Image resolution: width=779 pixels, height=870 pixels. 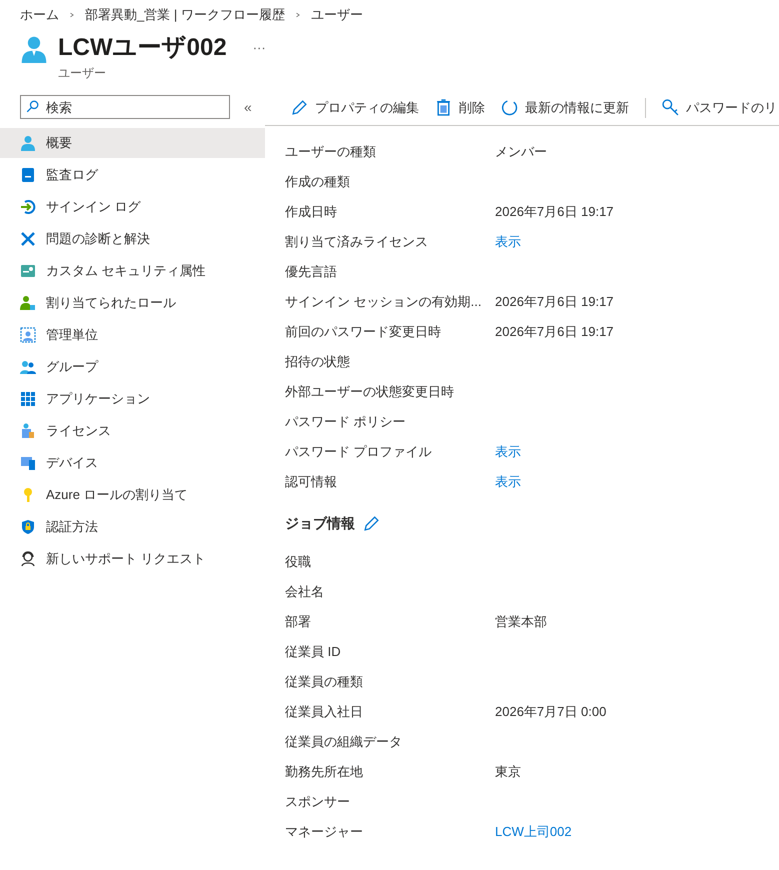 What do you see at coordinates (318, 802) in the screenshot?
I see `property-label: スポンサー` at bounding box center [318, 802].